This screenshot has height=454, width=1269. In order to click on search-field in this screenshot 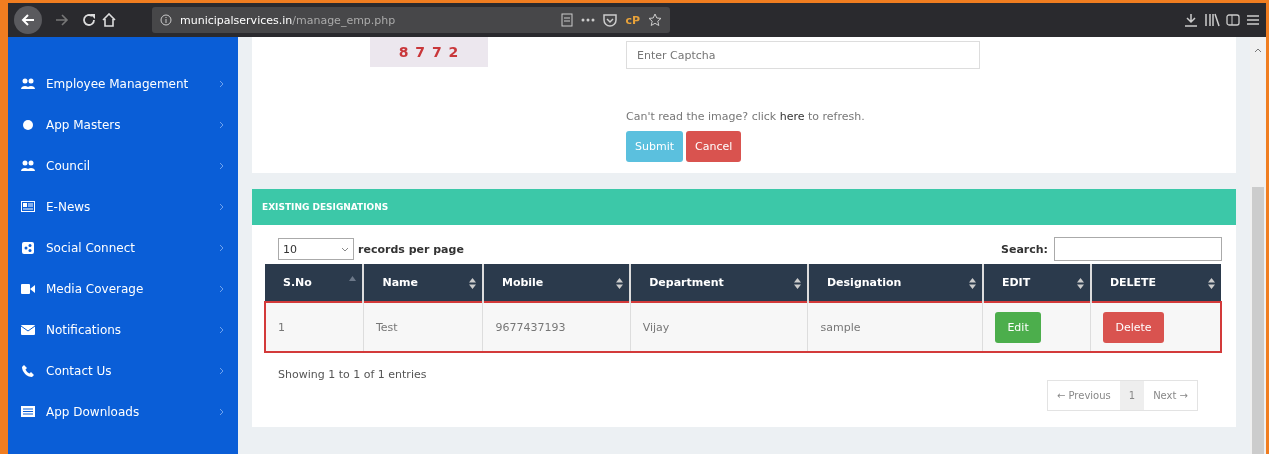, I will do `click(1138, 249)`.